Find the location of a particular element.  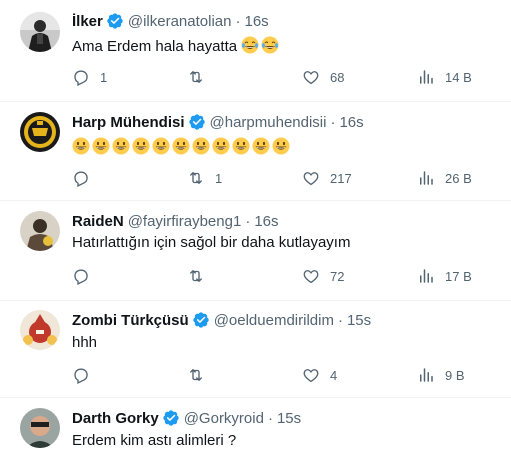

views-button: 9 B is located at coordinates (441, 375).